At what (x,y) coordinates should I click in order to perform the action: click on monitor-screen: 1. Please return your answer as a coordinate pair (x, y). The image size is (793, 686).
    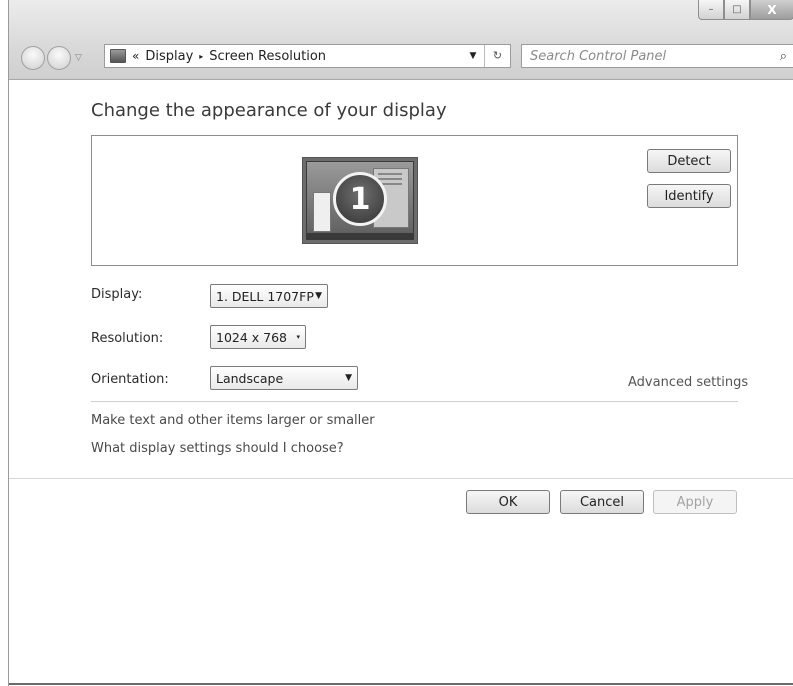
    Looking at the image, I should click on (360, 200).